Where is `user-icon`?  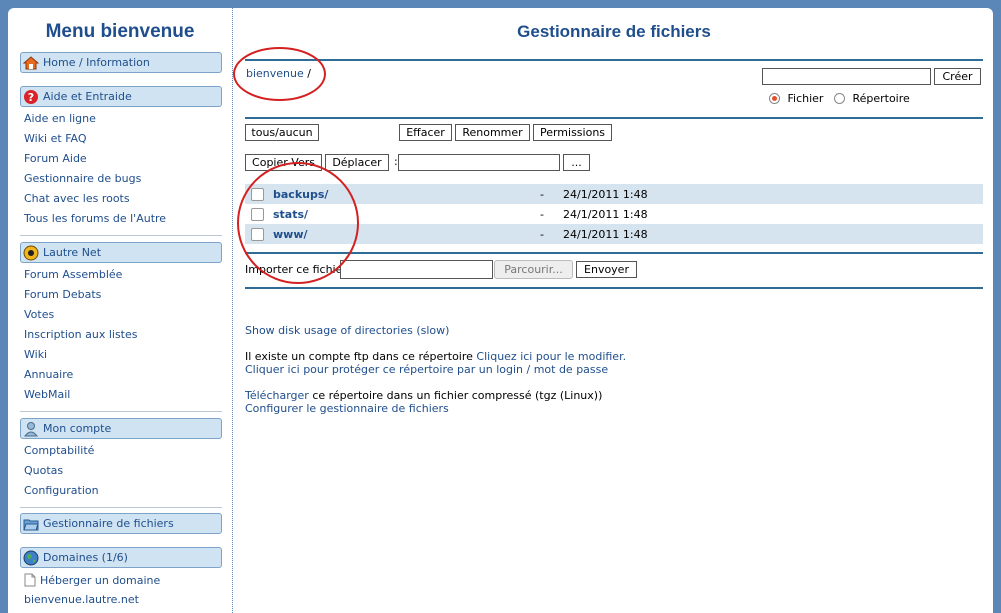 user-icon is located at coordinates (31, 429).